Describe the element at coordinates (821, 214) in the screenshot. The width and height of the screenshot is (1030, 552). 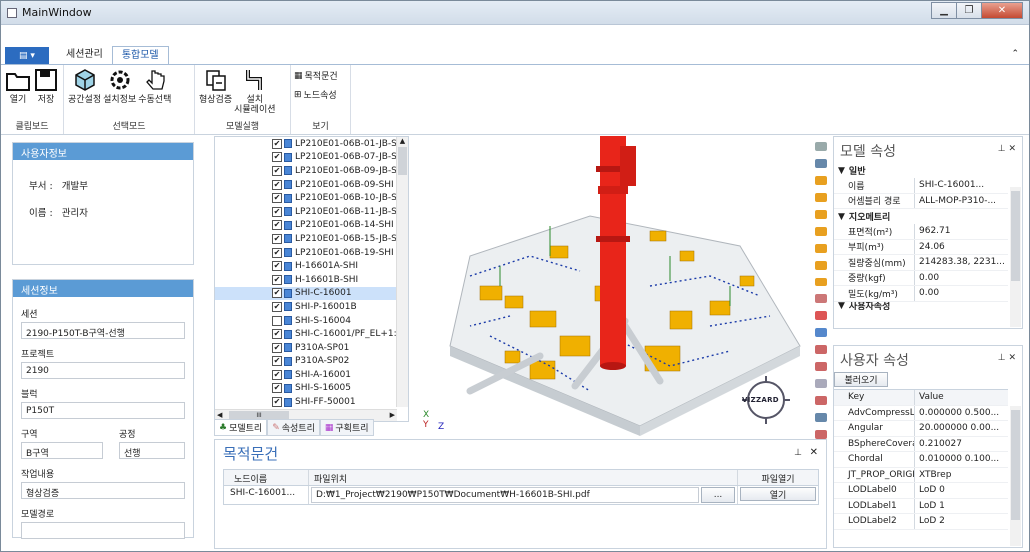
I see `box-back-icon` at that location.